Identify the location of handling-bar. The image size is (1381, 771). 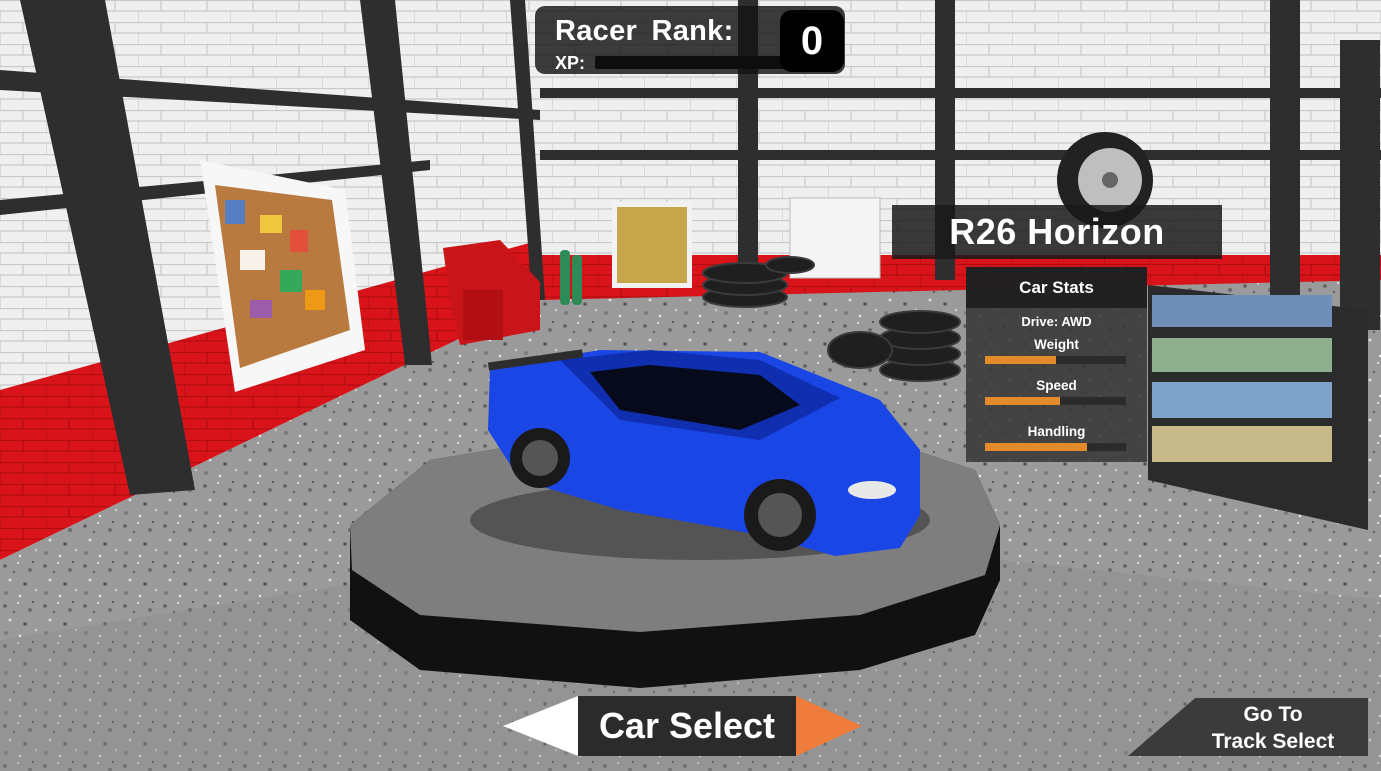
(1055, 447).